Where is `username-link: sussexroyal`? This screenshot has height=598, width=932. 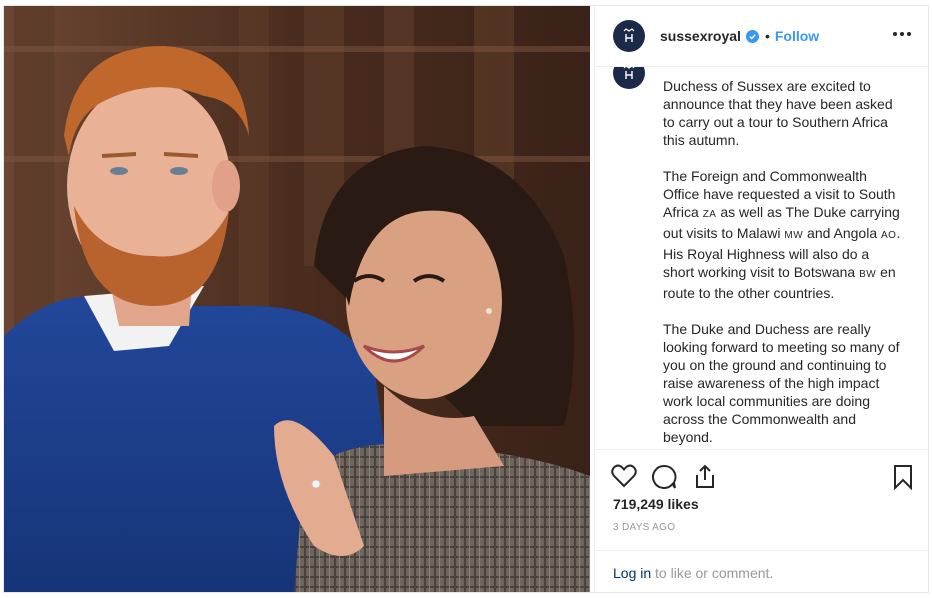
username-link: sussexroyal is located at coordinates (700, 36).